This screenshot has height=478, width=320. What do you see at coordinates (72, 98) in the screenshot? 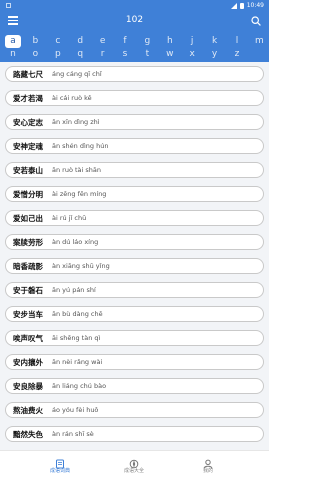
I see `idiom-pinyin: ài cái ruò kě` at bounding box center [72, 98].